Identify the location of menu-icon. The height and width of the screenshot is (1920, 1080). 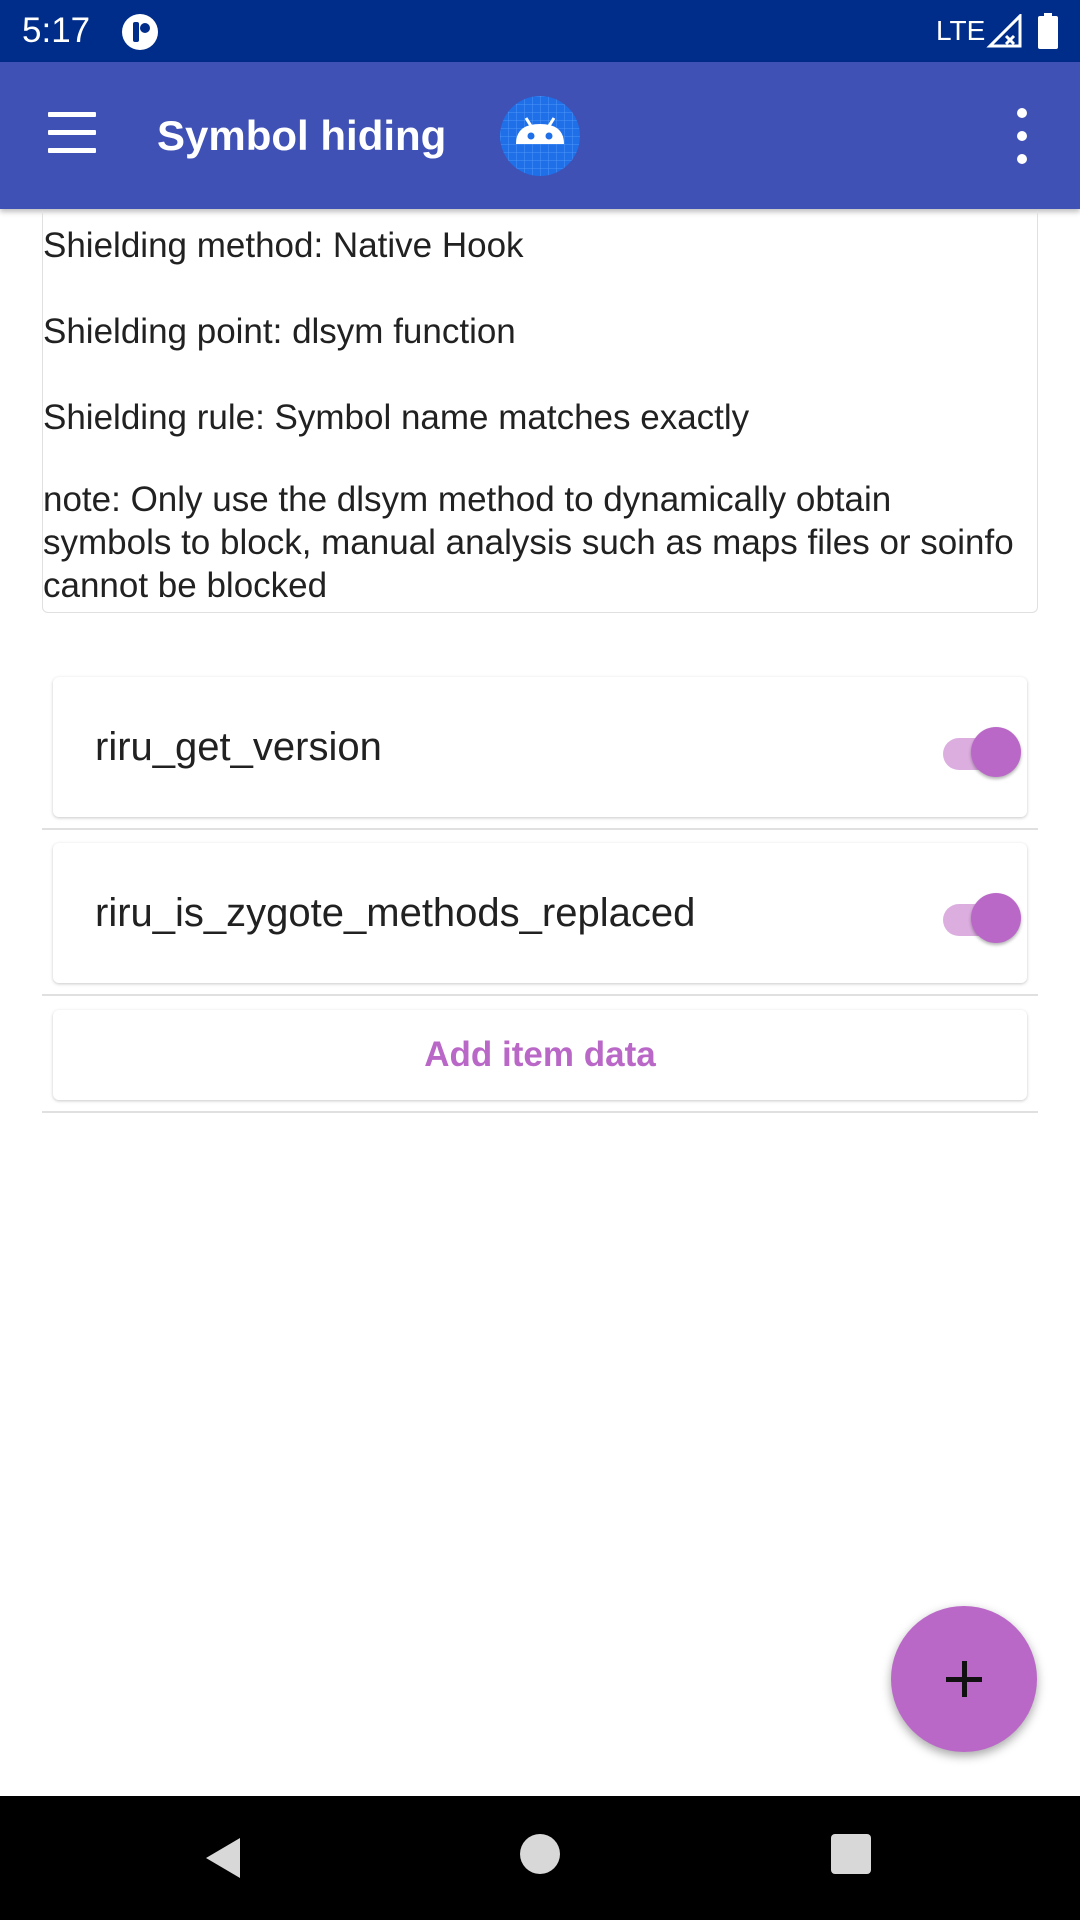
(72, 134).